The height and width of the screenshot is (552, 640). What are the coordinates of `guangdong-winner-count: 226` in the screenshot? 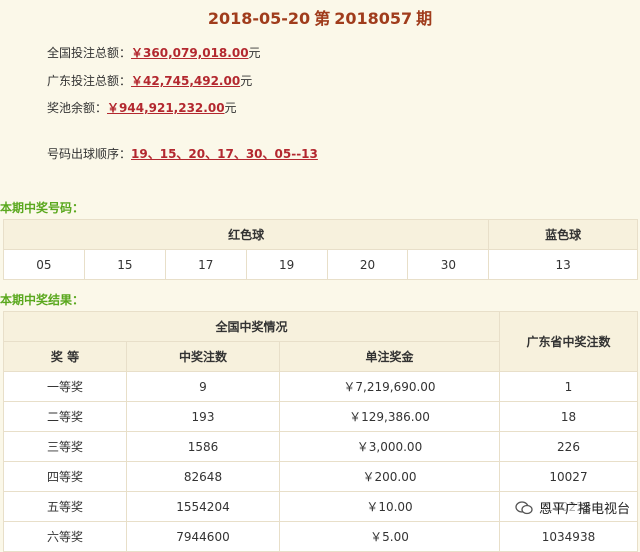 It's located at (568, 446).